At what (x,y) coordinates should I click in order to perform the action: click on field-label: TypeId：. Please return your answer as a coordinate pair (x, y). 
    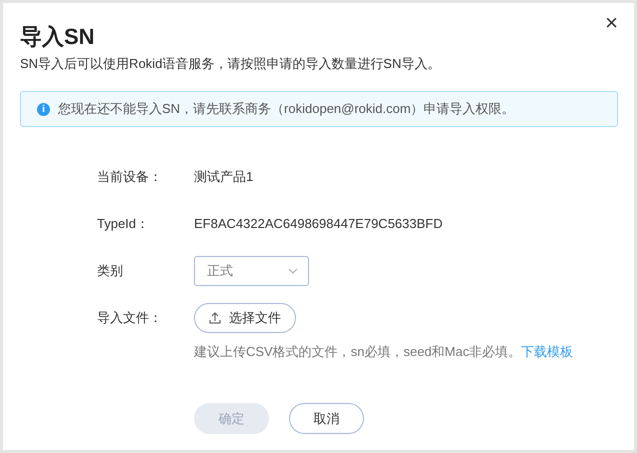
    Looking at the image, I should click on (123, 224).